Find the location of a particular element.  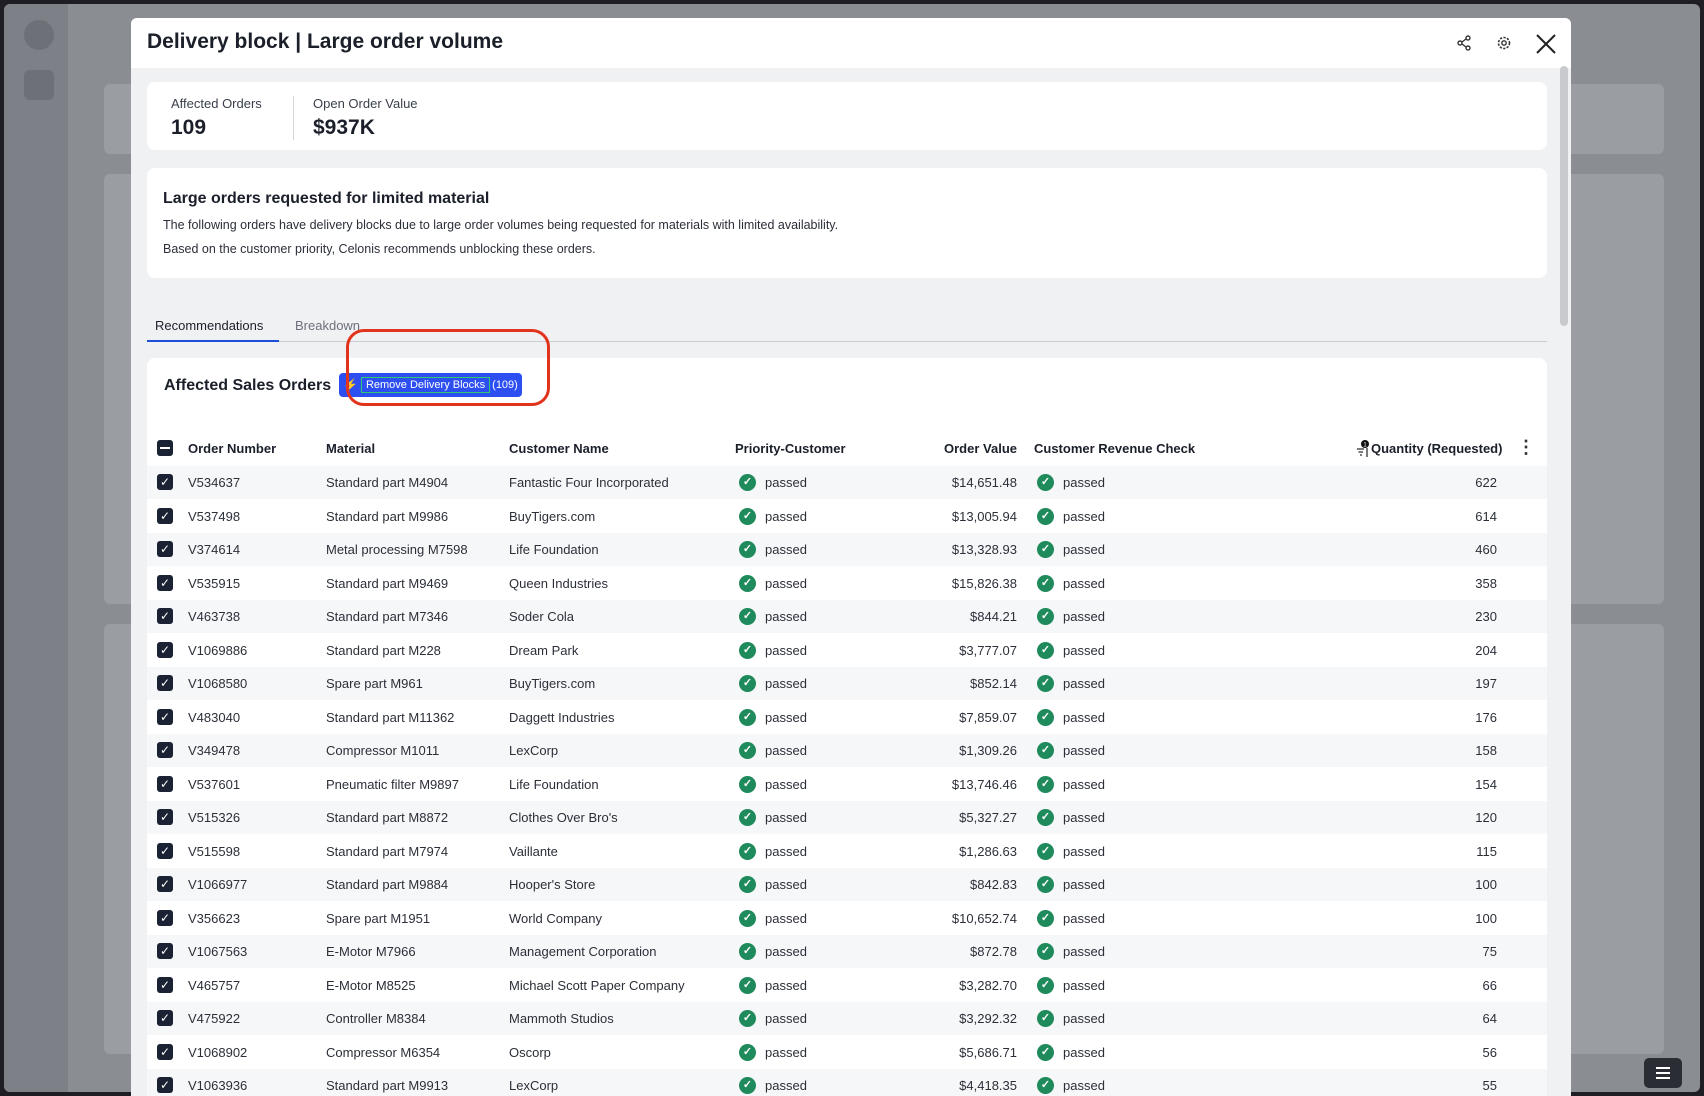

order-number-cell: V356623 is located at coordinates (214, 918).